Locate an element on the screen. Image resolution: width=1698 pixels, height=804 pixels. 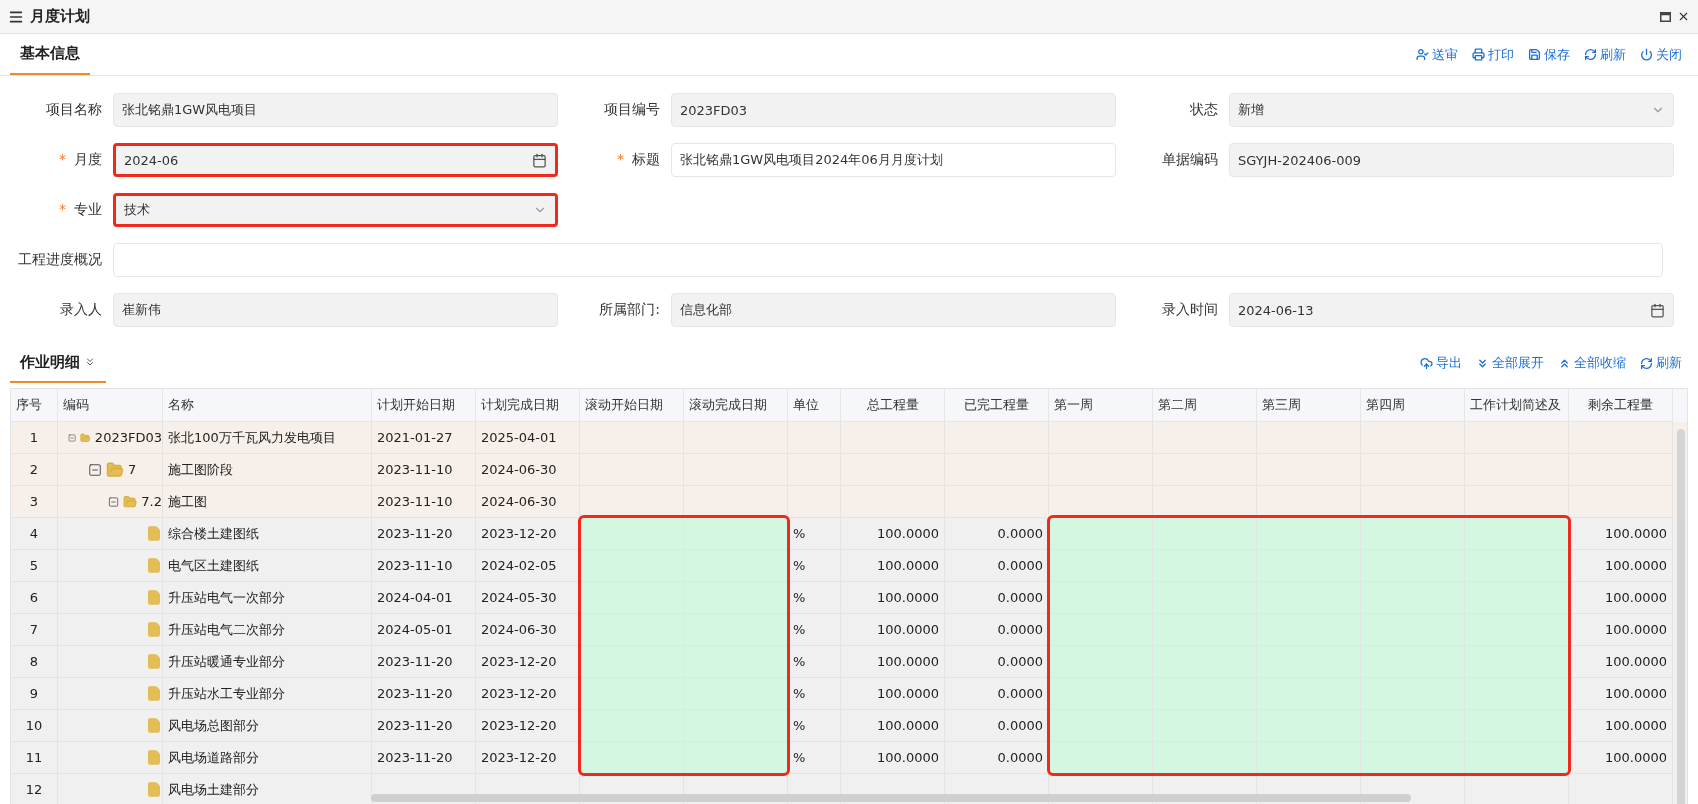
user-check-icon is located at coordinates (1422, 54).